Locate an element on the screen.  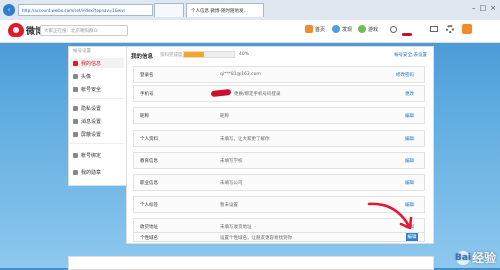
sidebar-item-label: 头像 is located at coordinates (86, 76).